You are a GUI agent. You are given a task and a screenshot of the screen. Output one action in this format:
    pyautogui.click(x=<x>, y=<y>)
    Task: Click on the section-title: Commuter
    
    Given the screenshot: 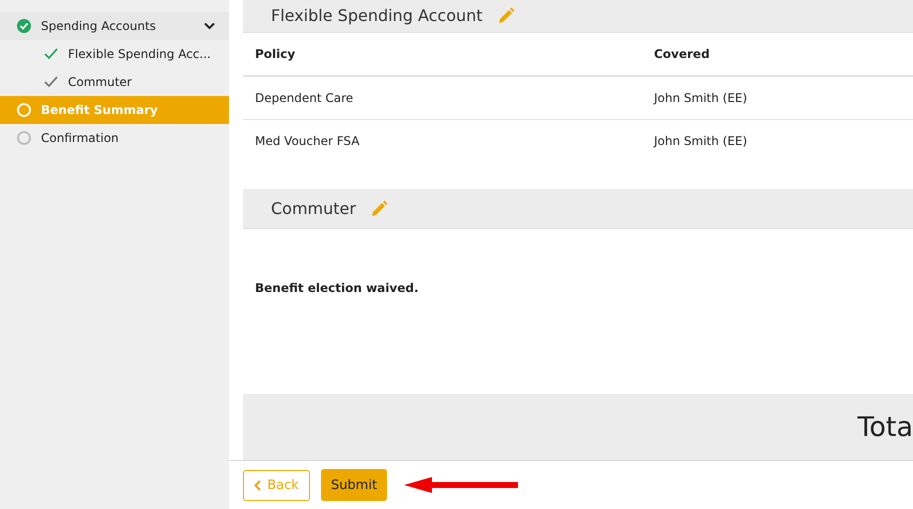 What is the action you would take?
    pyautogui.click(x=313, y=208)
    